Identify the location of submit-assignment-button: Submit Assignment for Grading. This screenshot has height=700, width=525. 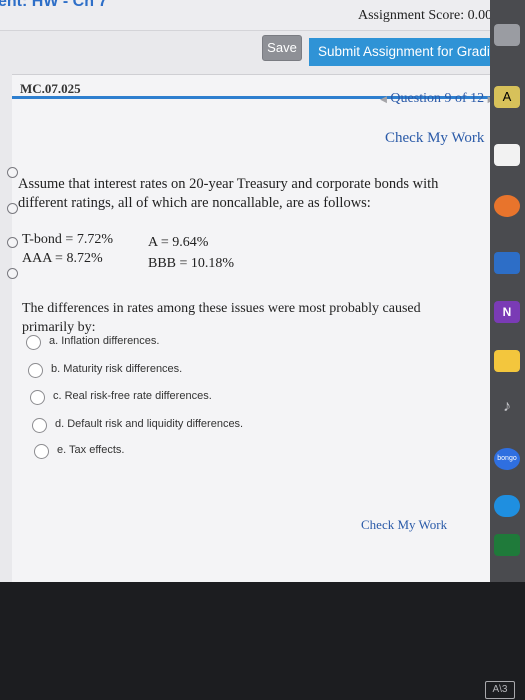
(399, 52).